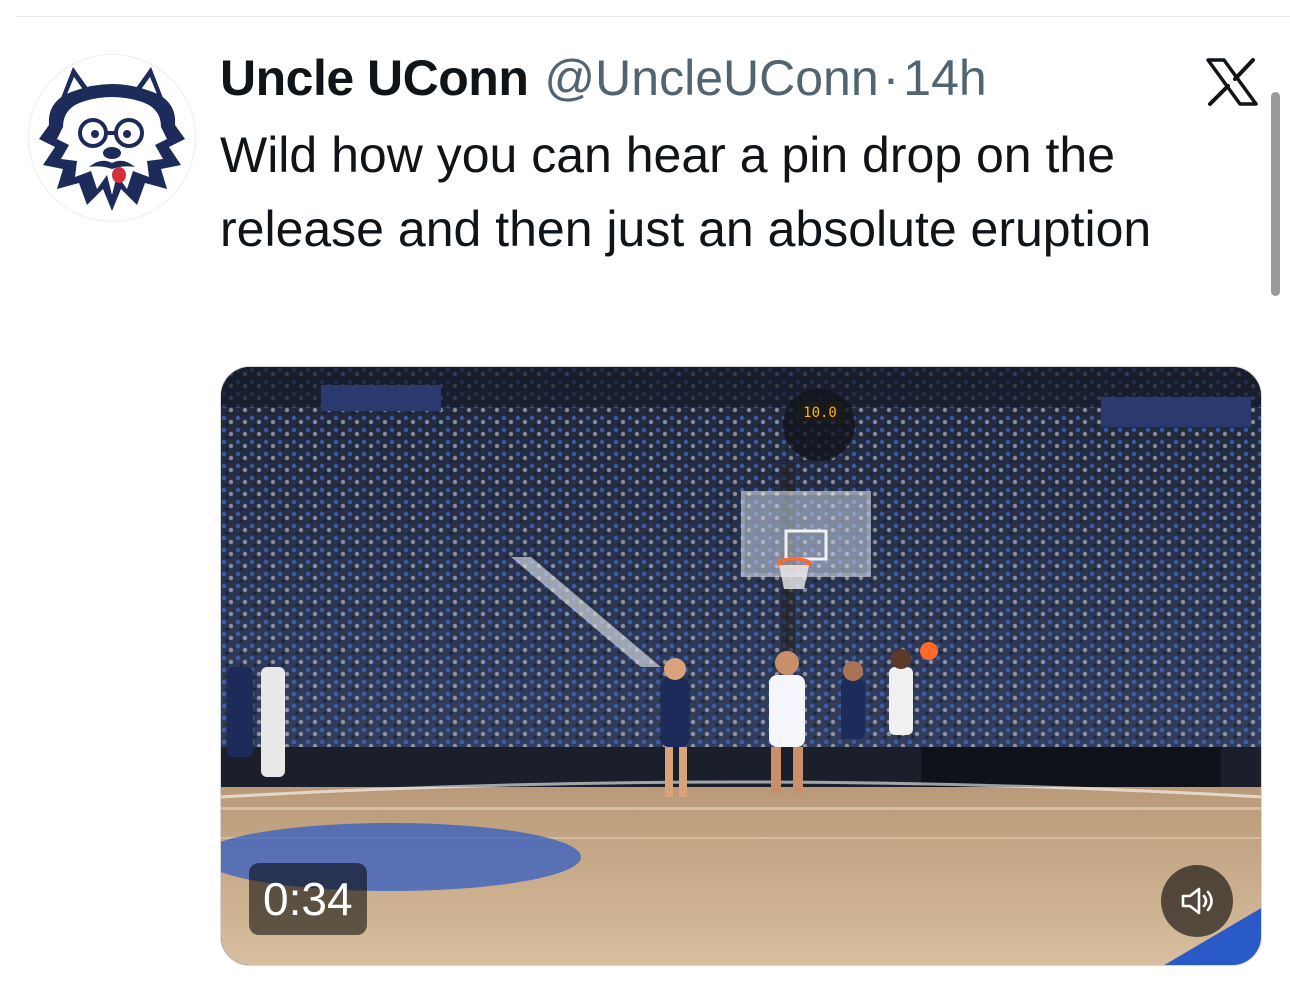  I want to click on scrollbar, so click(1275, 194).